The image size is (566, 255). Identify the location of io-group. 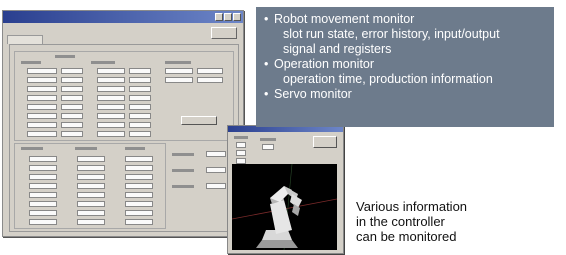
(90, 186).